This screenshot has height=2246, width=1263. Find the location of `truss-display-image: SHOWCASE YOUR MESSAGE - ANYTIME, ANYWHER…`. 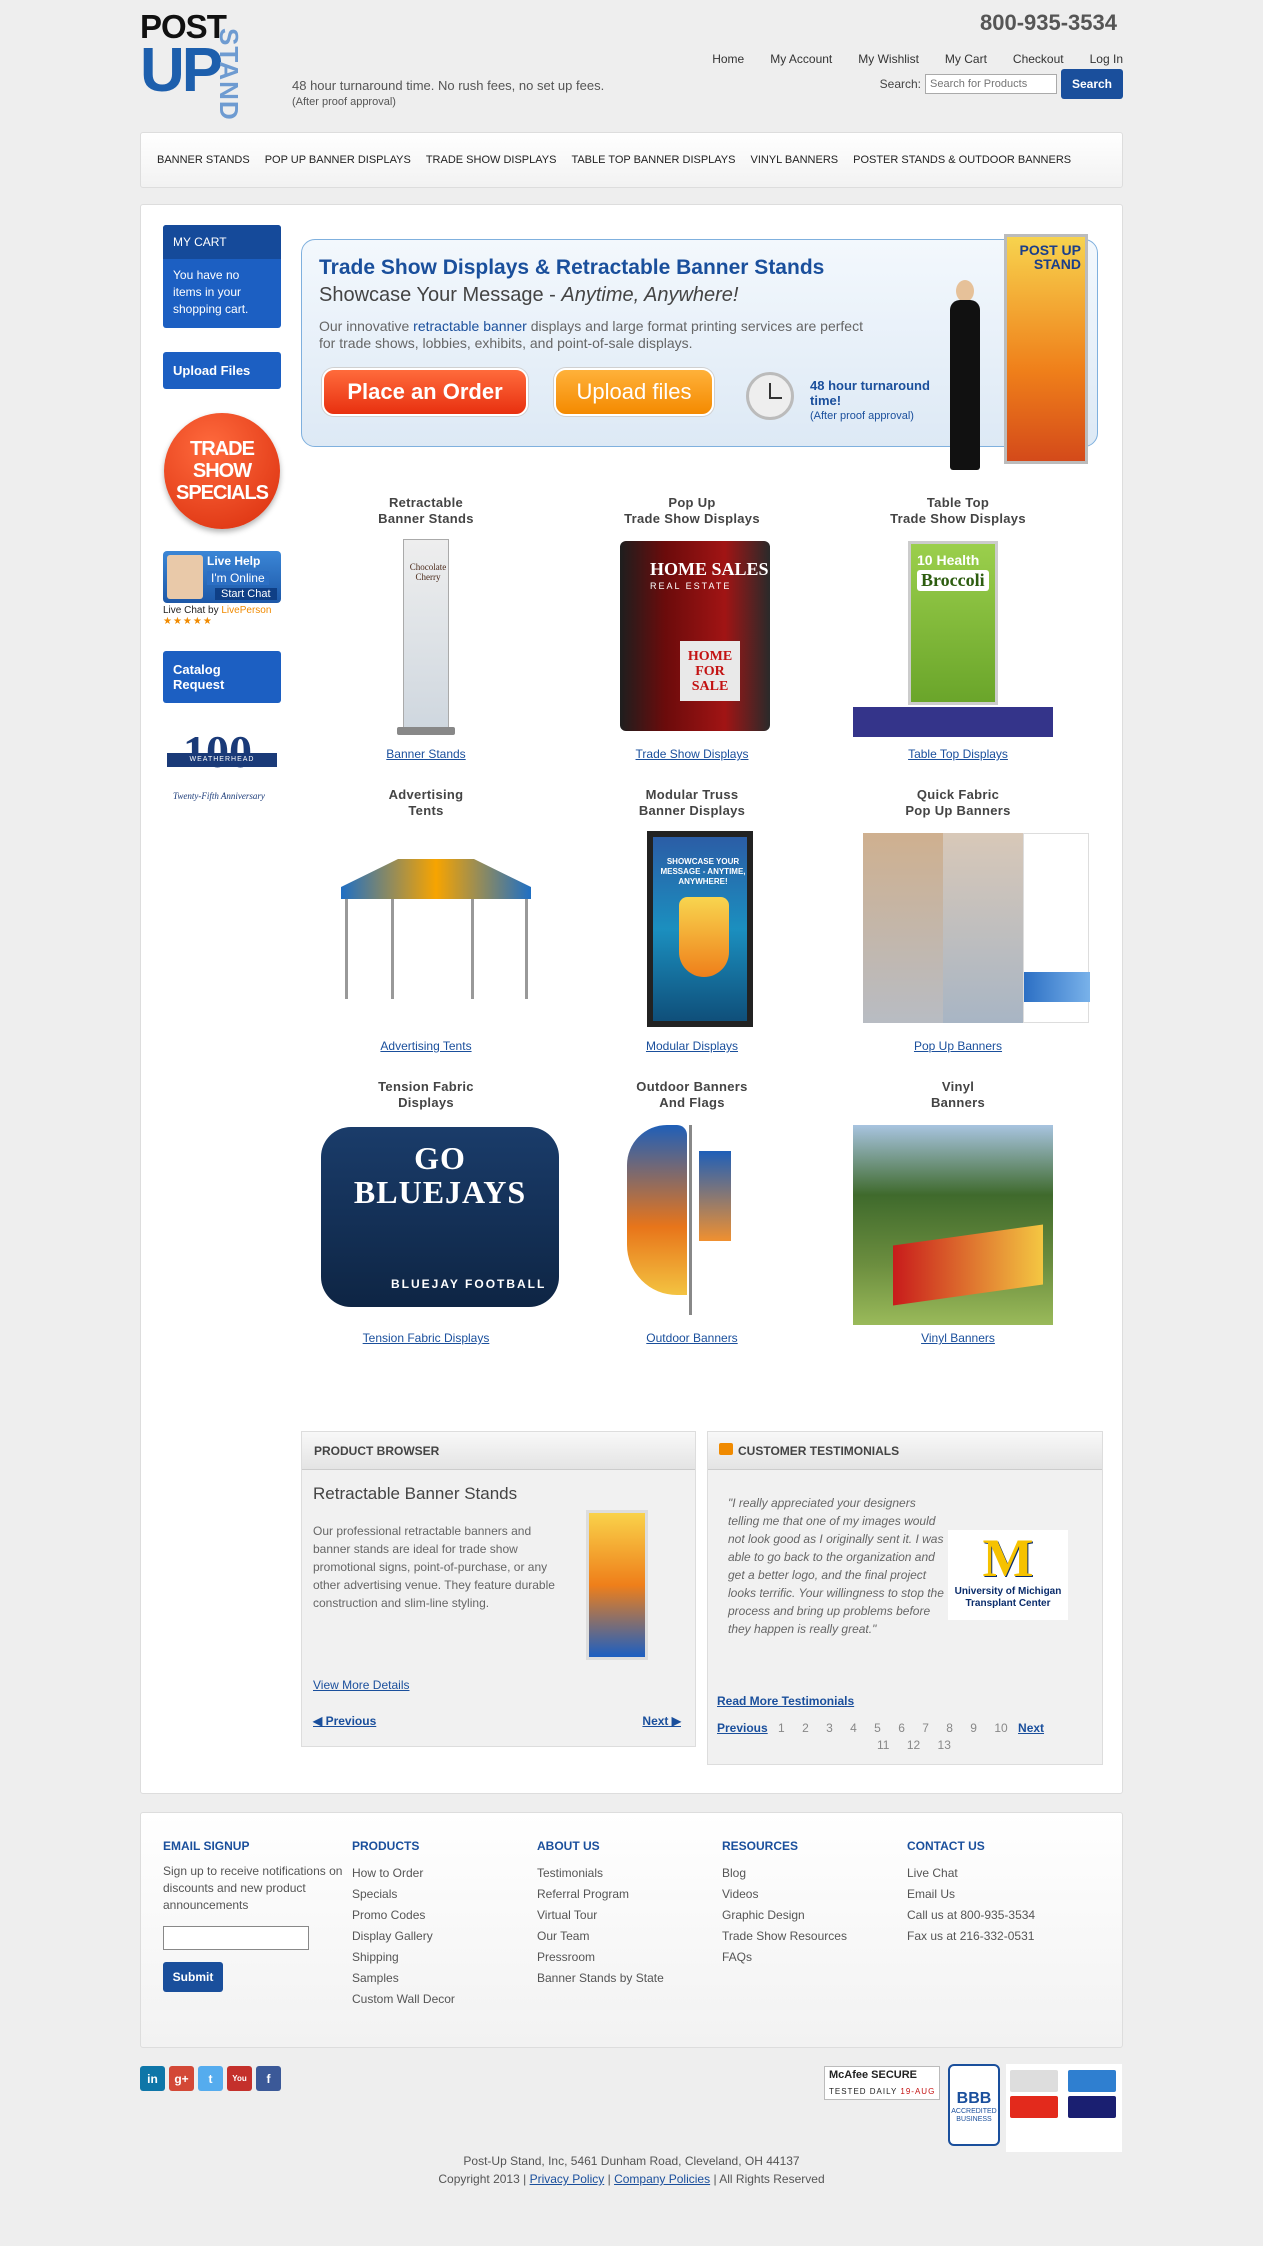

truss-display-image: SHOWCASE YOUR MESSAGE - ANYTIME, ANYWHER… is located at coordinates (692, 930).